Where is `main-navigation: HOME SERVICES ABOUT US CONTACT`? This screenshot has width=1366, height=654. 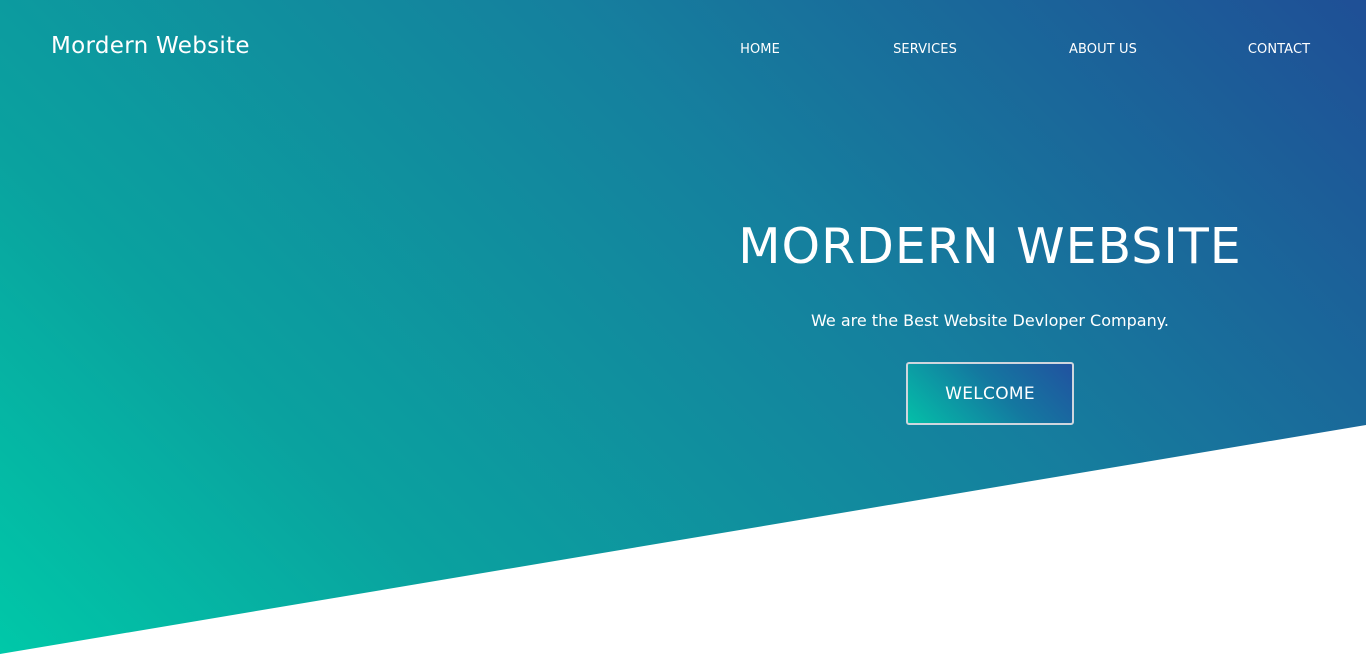
main-navigation: HOME SERVICES ABOUT US CONTACT is located at coordinates (683, 52).